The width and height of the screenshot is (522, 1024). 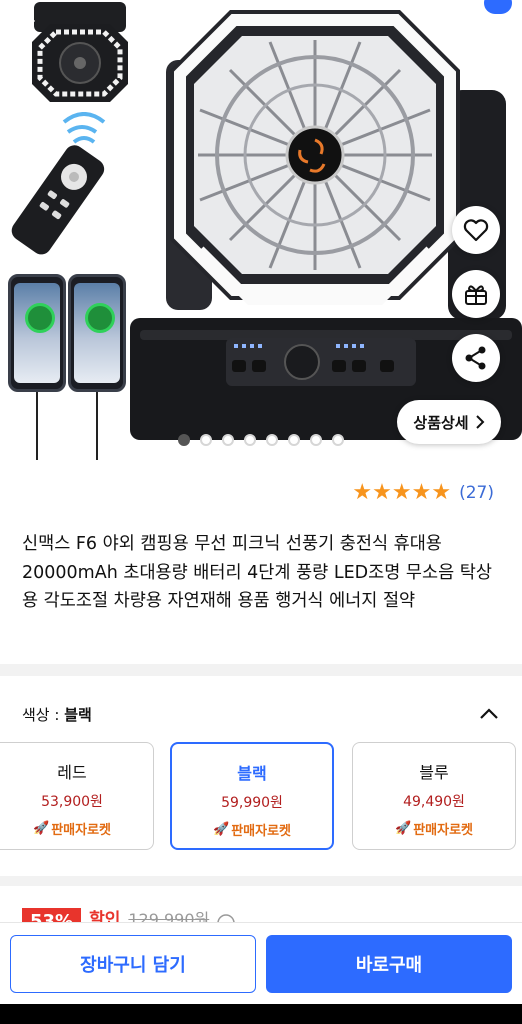 What do you see at coordinates (72, 802) in the screenshot?
I see `option-price: 53,900원` at bounding box center [72, 802].